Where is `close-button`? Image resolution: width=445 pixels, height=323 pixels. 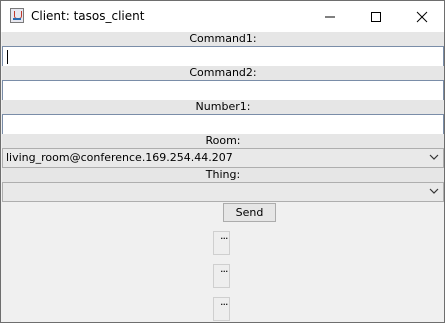 close-button is located at coordinates (421, 16).